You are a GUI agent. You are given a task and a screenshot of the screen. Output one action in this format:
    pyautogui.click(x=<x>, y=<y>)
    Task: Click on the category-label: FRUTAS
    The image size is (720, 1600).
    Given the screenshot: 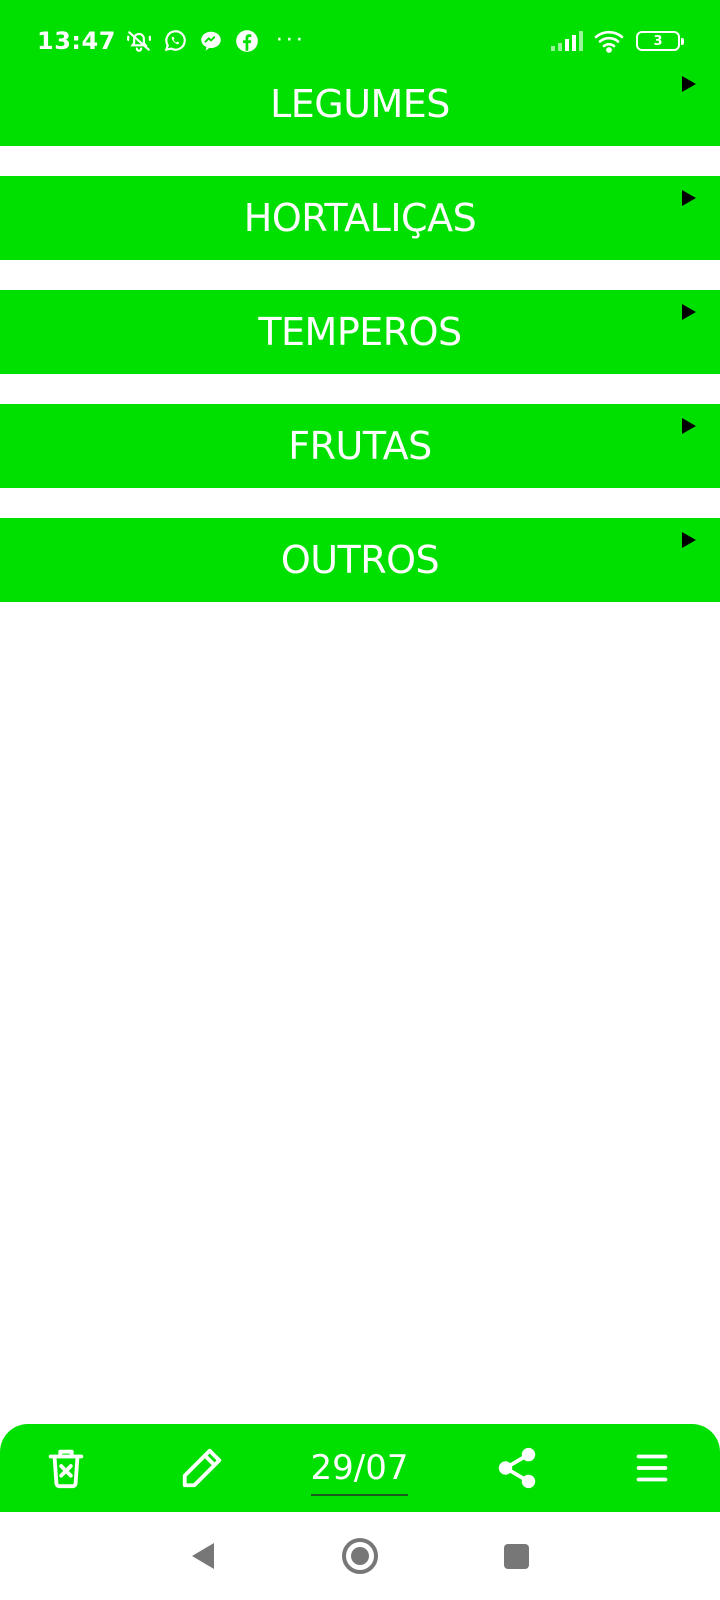 What is the action you would take?
    pyautogui.click(x=360, y=446)
    